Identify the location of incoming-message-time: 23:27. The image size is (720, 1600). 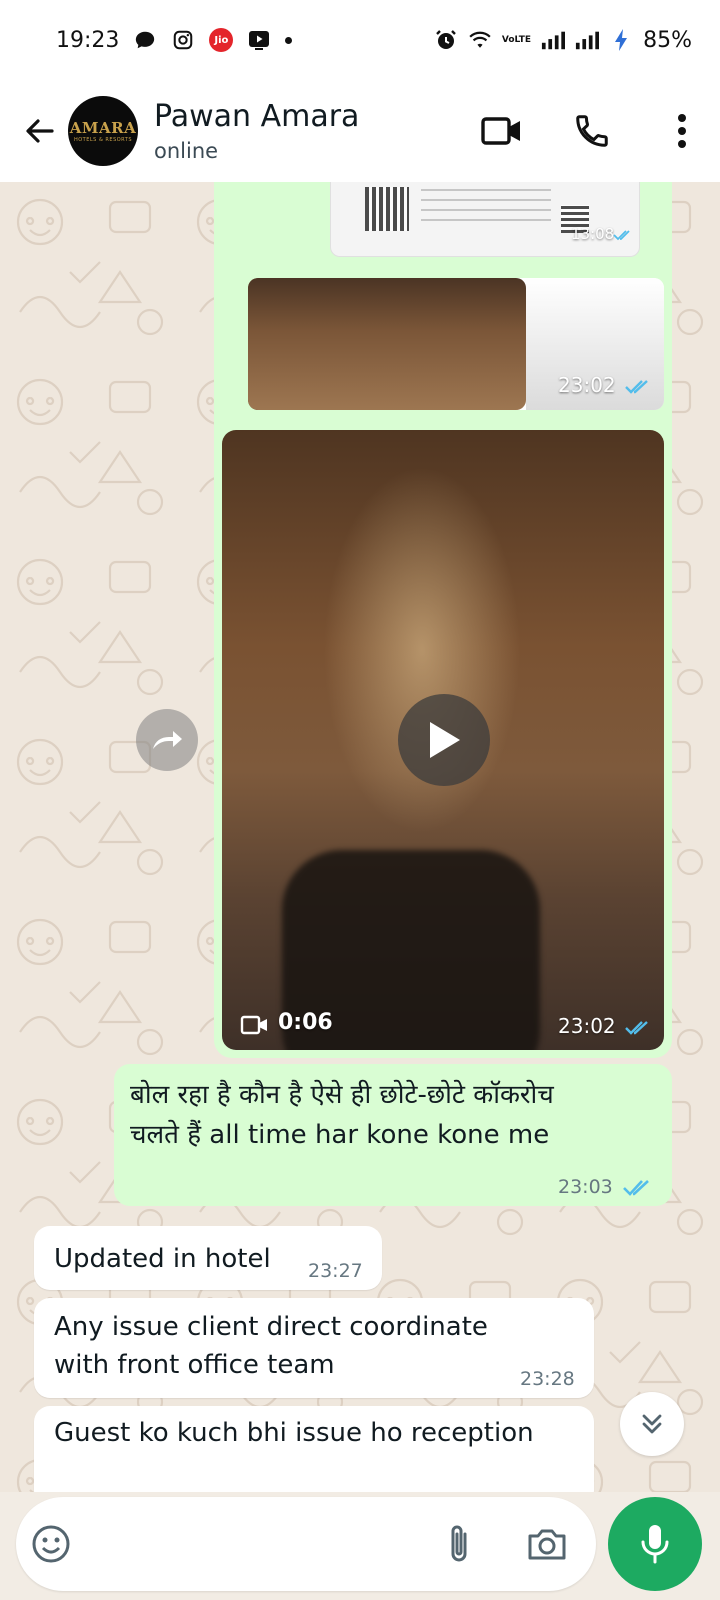
(335, 1271).